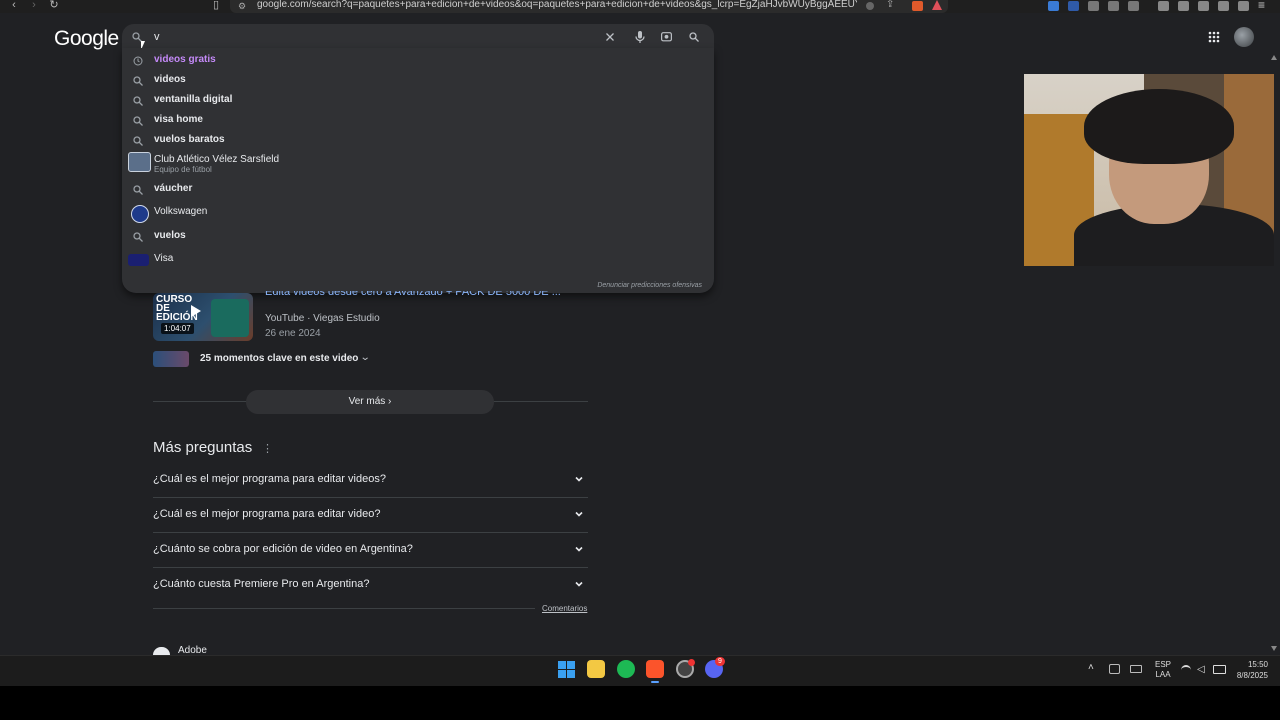  I want to click on suggestion-item-entity: Visa, so click(418, 260).